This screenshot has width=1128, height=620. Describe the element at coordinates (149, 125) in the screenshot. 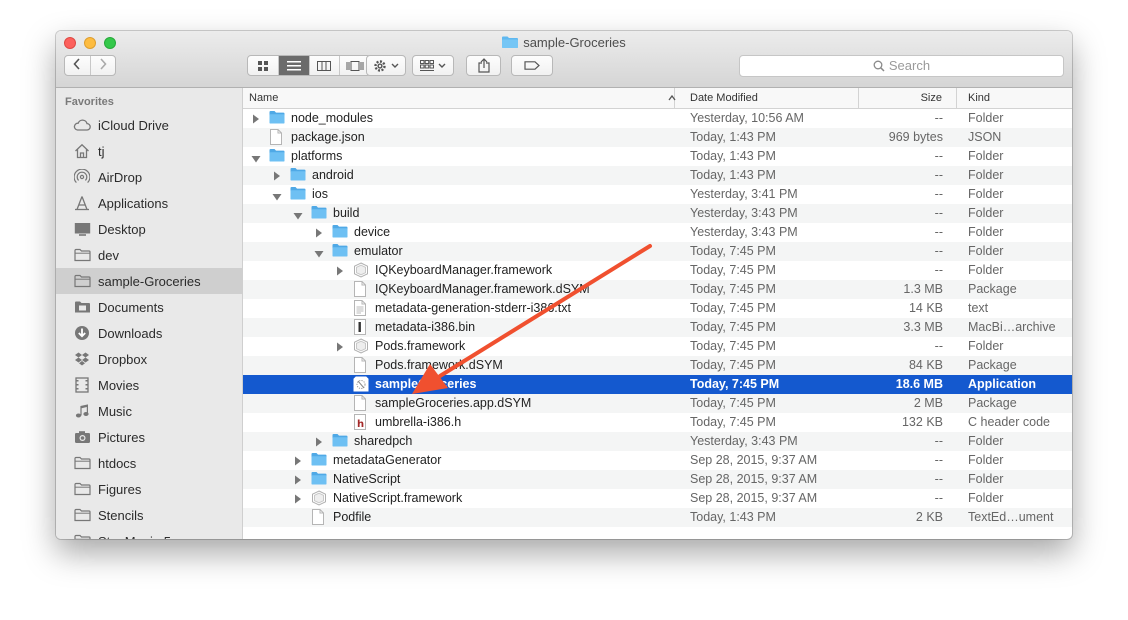

I see `sidebar-item-icloud-drive: iCloud Drive` at that location.